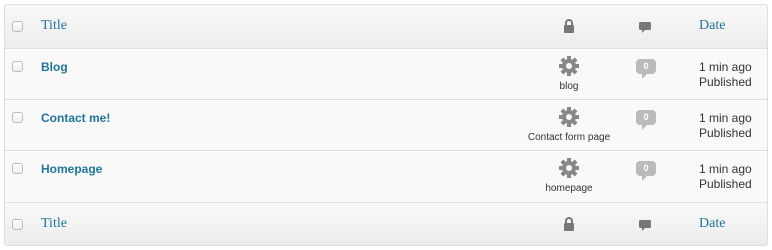 The image size is (772, 250). Describe the element at coordinates (54, 224) in the screenshot. I see `sort-title-footer: Title` at that location.